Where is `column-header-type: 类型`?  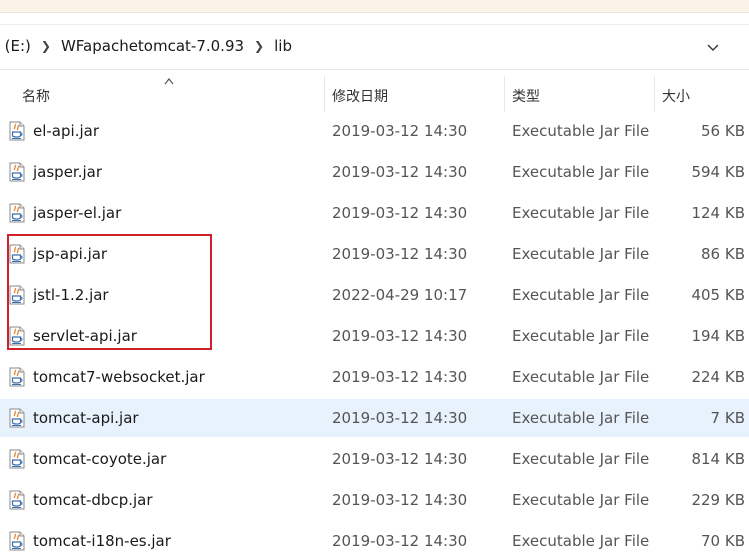 column-header-type: 类型 is located at coordinates (526, 96).